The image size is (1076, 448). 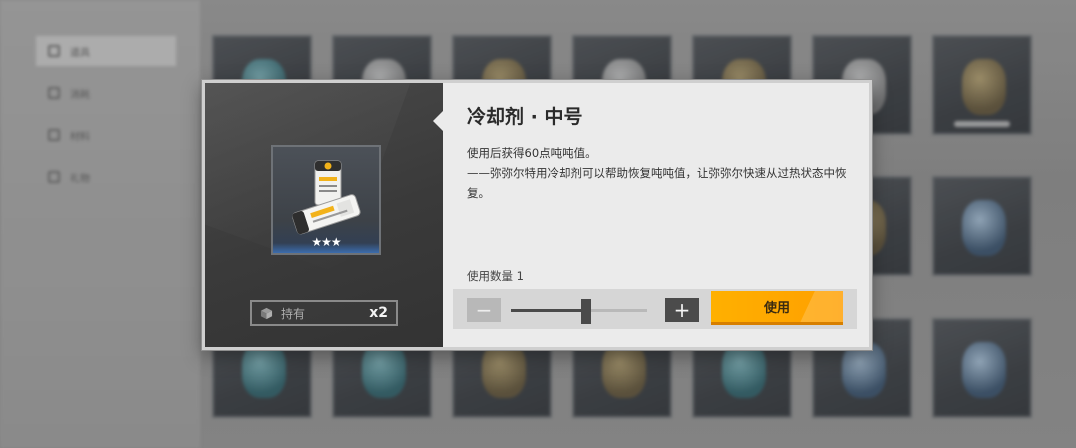 What do you see at coordinates (438, 121) in the screenshot?
I see `panel-pointer` at bounding box center [438, 121].